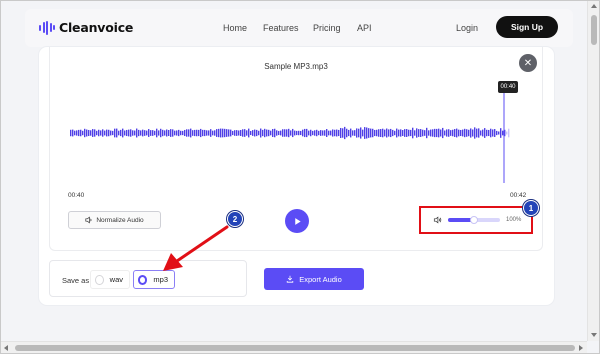 The height and width of the screenshot is (354, 600). Describe the element at coordinates (594, 30) in the screenshot. I see `vertical-scroll-thumb` at that location.